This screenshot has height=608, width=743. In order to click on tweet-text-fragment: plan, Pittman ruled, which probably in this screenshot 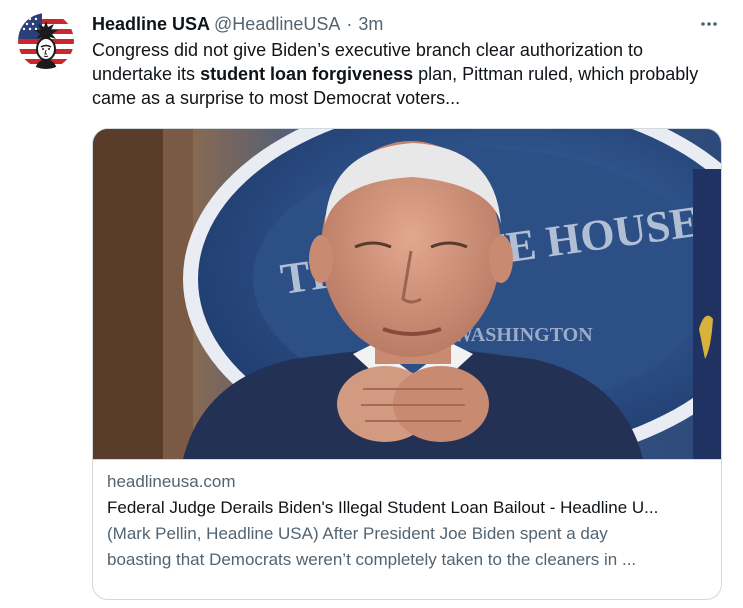, I will do `click(556, 74)`.